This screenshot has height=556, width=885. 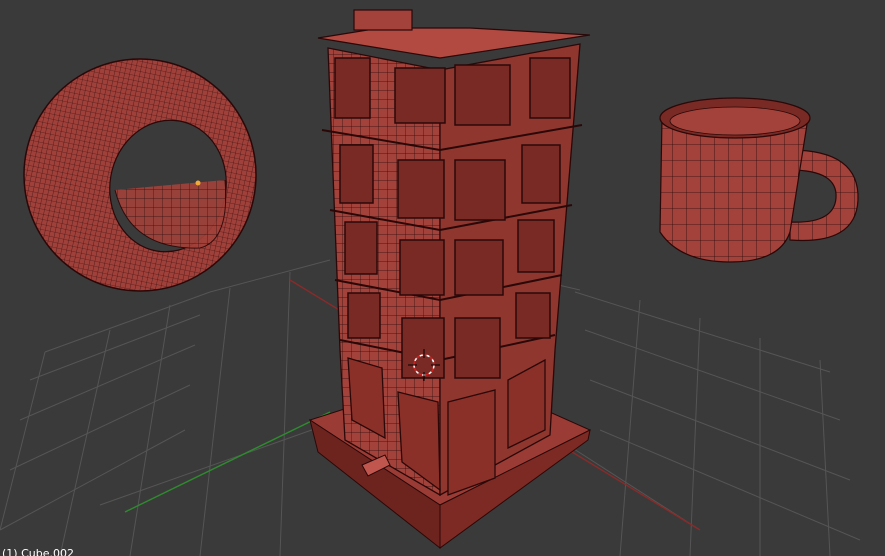 What do you see at coordinates (38, 551) in the screenshot?
I see `active-object-label: (1) Cube.002` at bounding box center [38, 551].